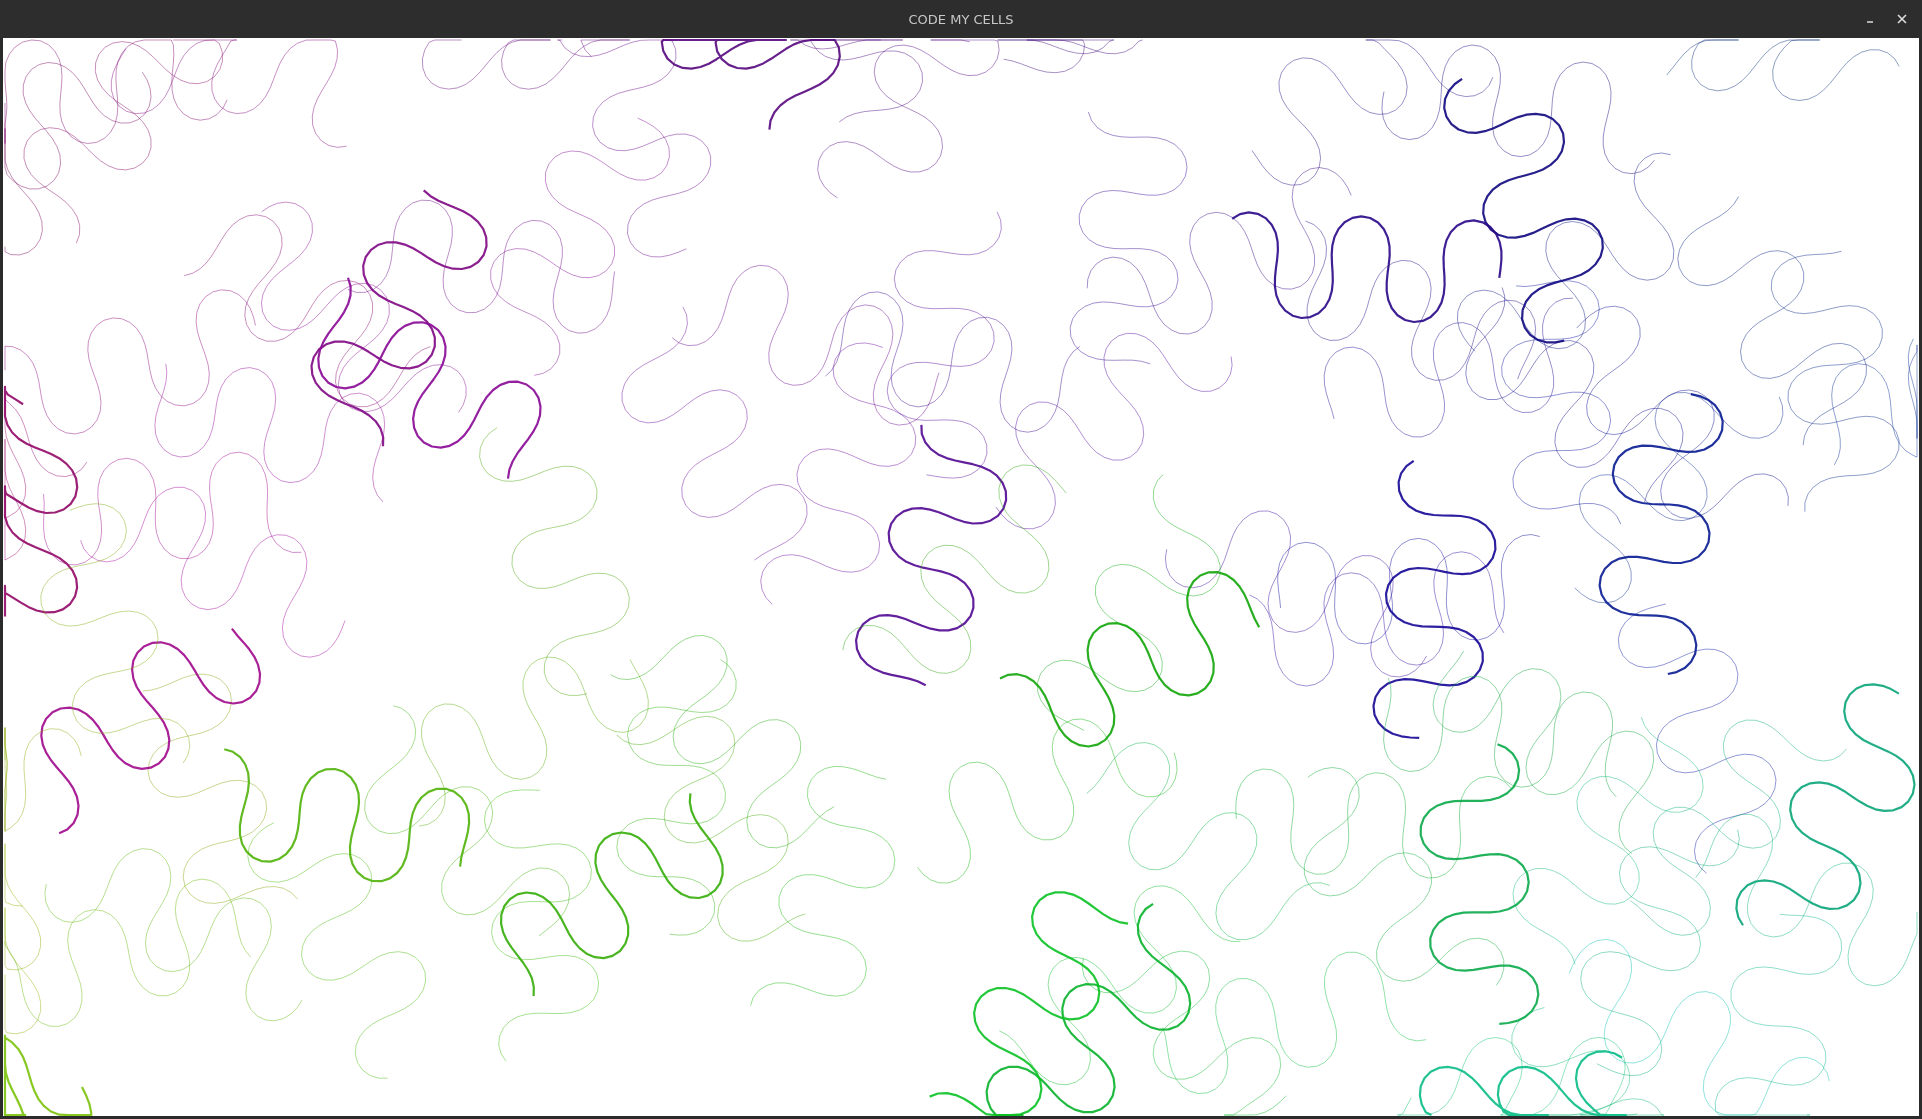  Describe the element at coordinates (961, 19) in the screenshot. I see `window-title: CODE MY CELLS` at that location.